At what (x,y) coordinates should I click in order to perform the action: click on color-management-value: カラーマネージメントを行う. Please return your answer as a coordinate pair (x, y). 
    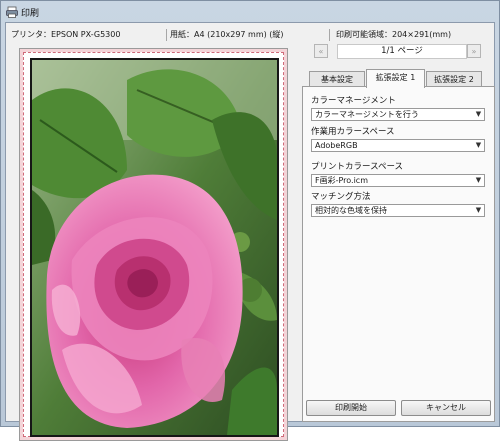
    Looking at the image, I should click on (367, 114).